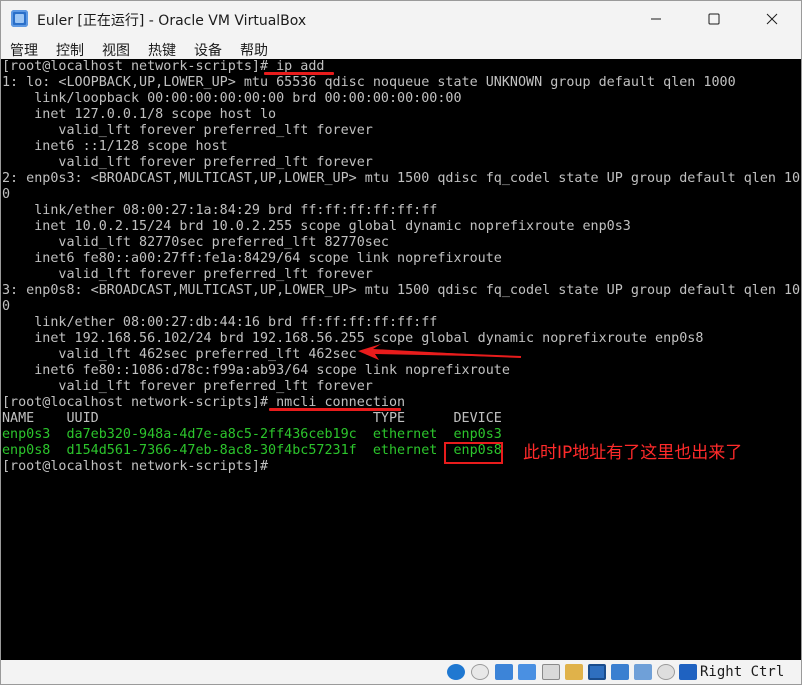  I want to click on nmcli-underline, so click(335, 409).